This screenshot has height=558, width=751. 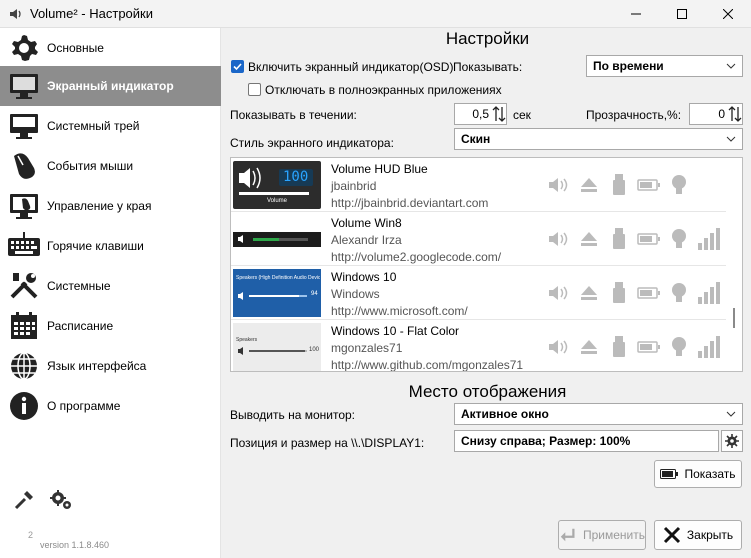 I want to click on sidebar-item-language: Язык интерфейса, so click(x=110, y=366).